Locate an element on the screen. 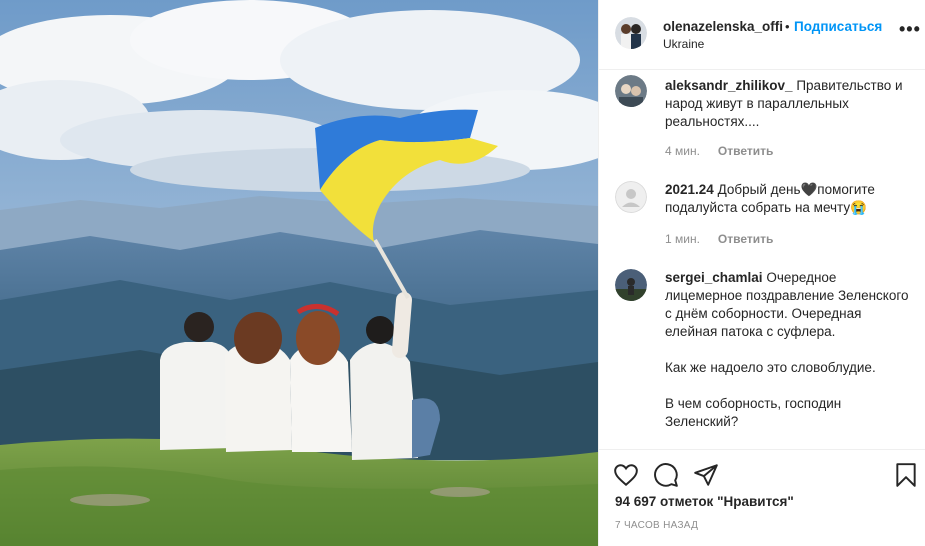 This screenshot has width=925, height=546. author-avatar is located at coordinates (631, 33).